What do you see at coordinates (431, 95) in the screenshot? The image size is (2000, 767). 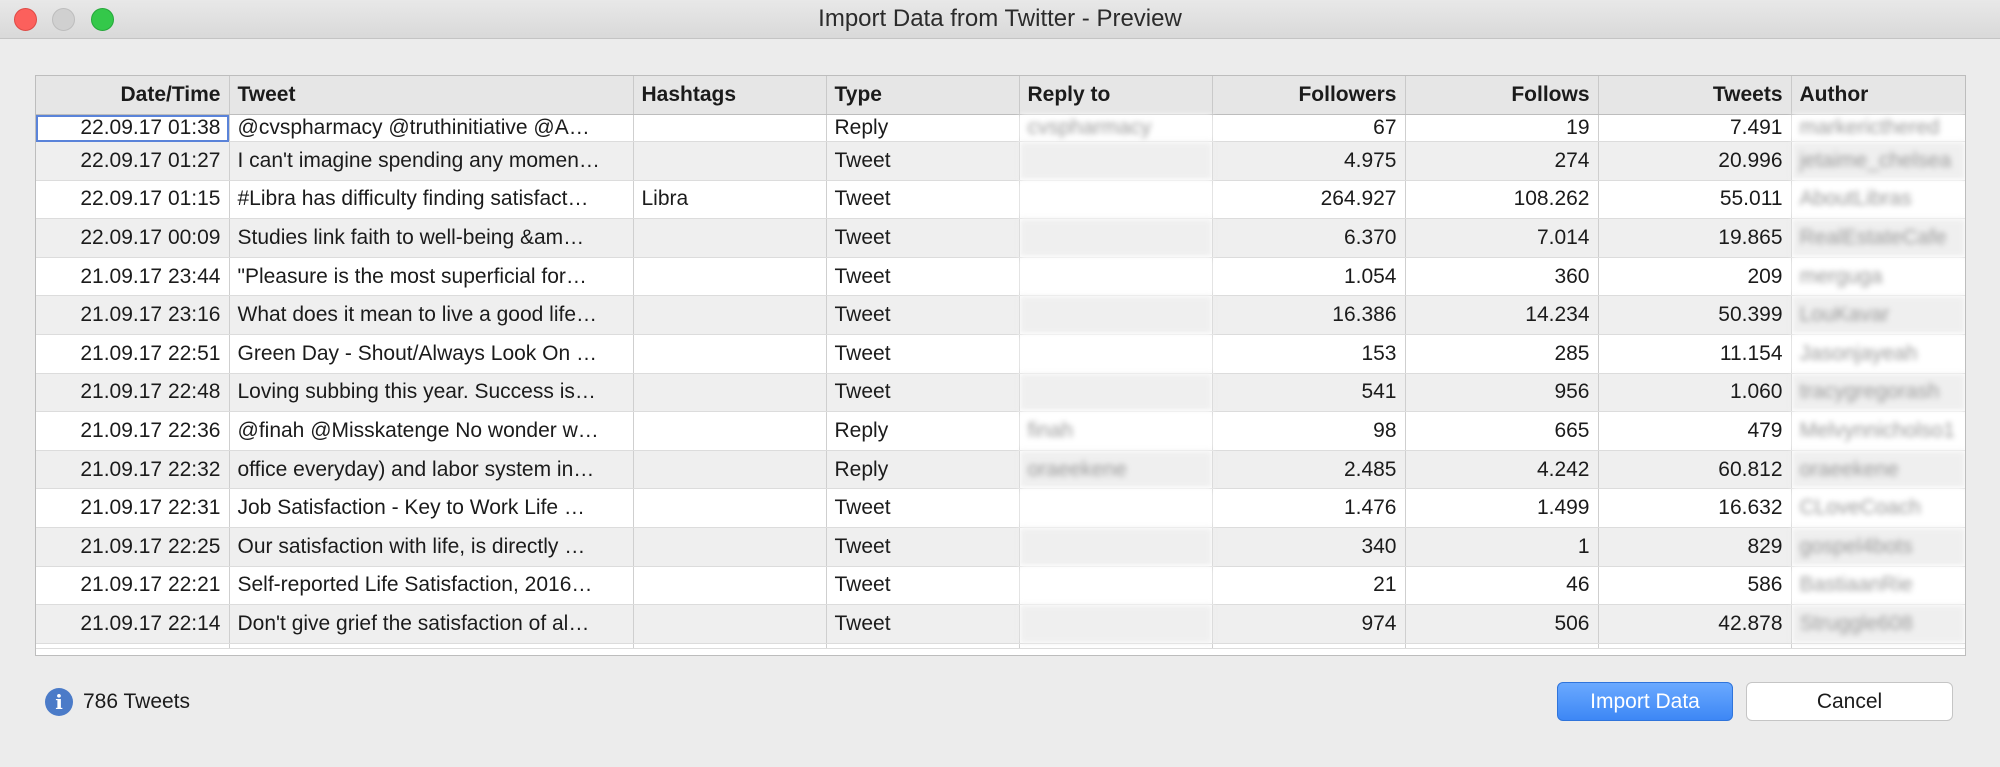 I see `column-header-tweet: Tweet` at bounding box center [431, 95].